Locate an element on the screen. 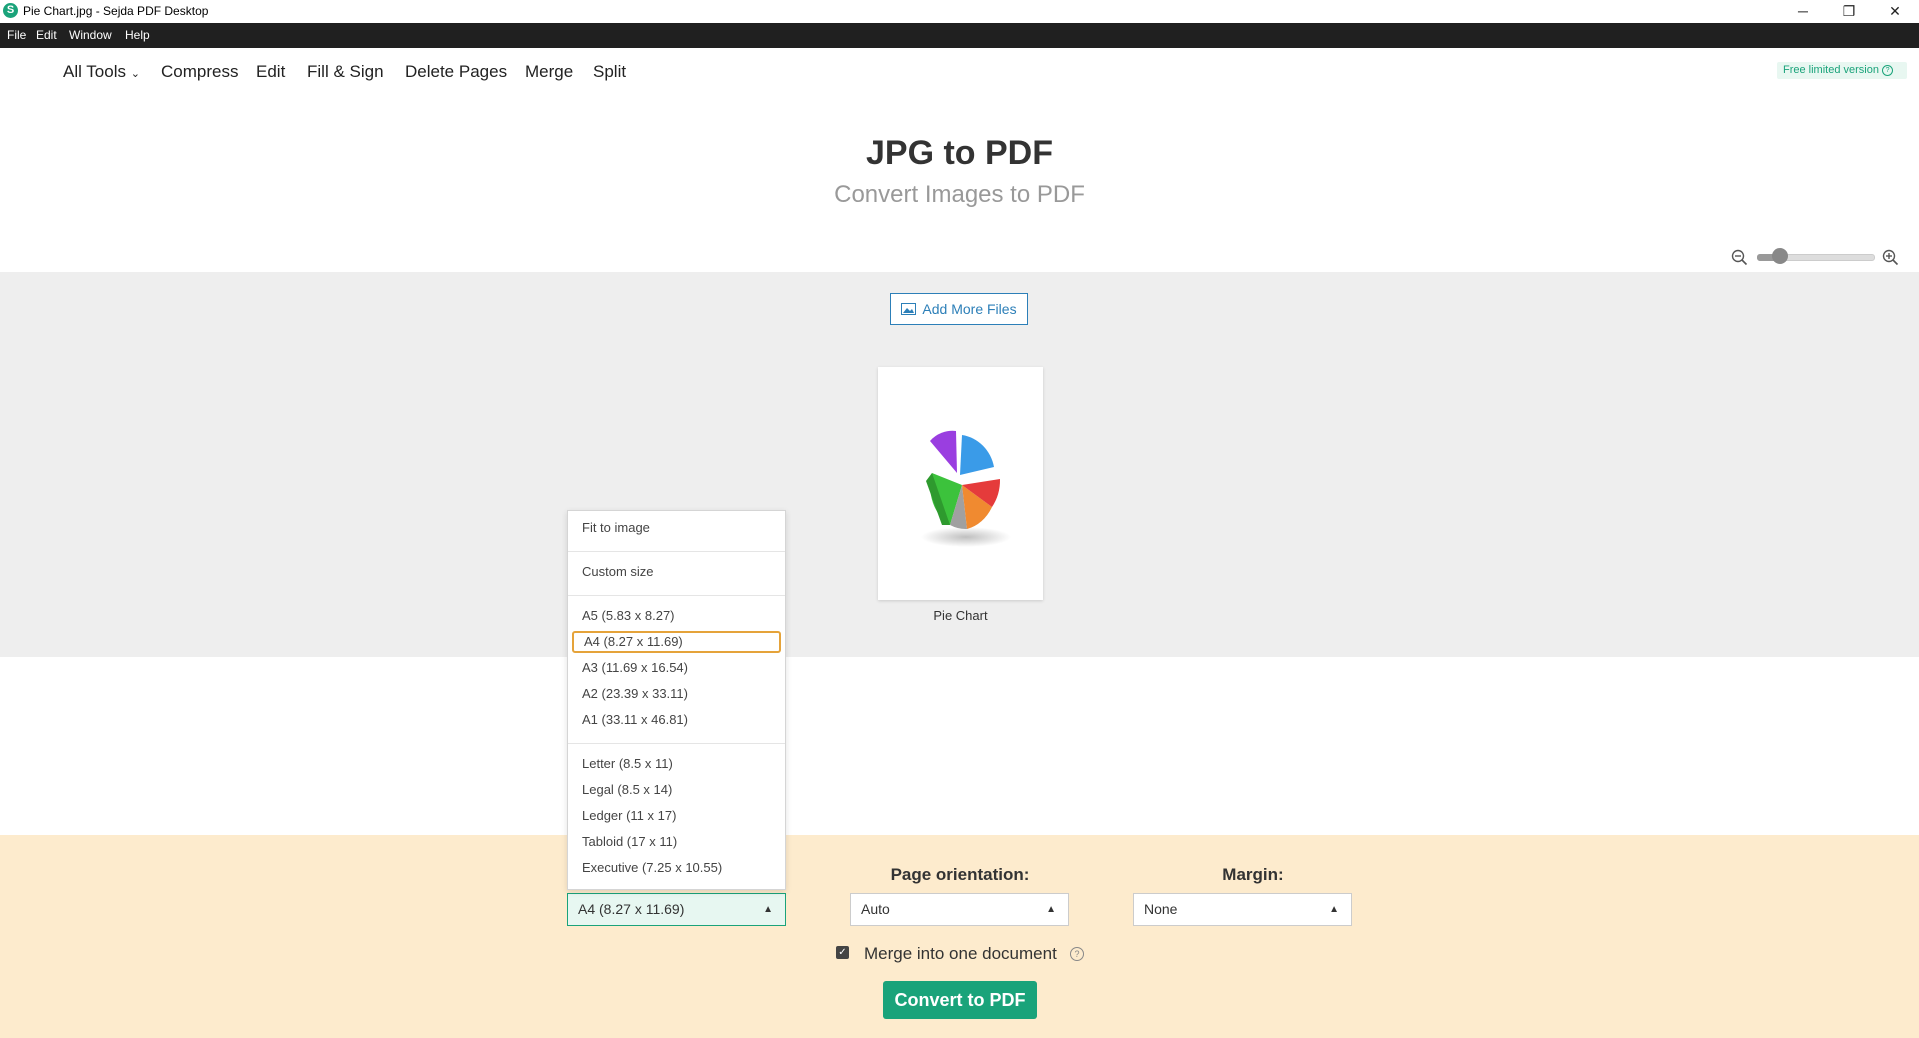 The image size is (1919, 1038). image-icon is located at coordinates (909, 309).